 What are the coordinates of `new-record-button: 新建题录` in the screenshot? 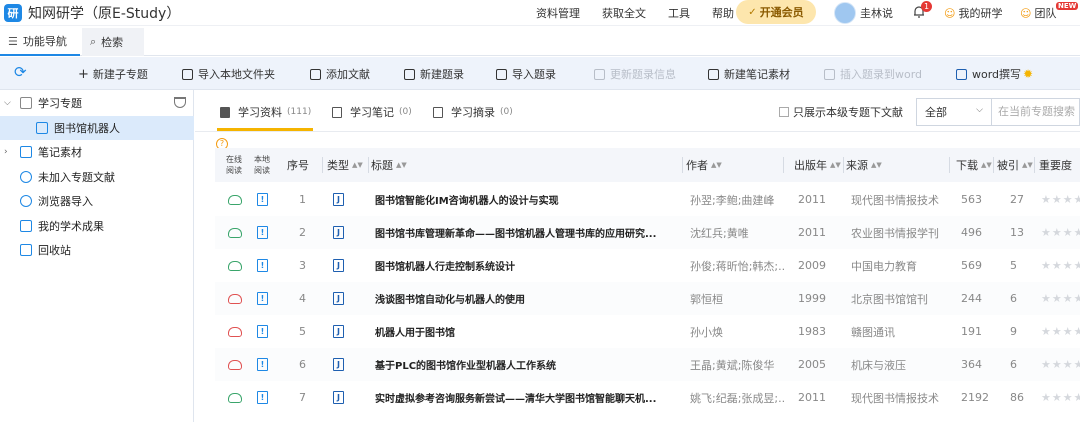 It's located at (434, 74).